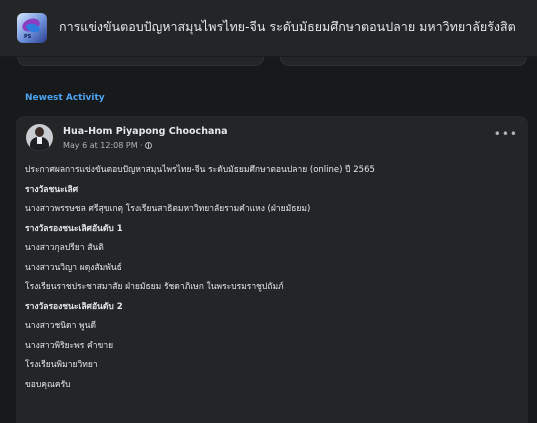 This screenshot has width=537, height=423. Describe the element at coordinates (74, 228) in the screenshot. I see `post-line-heading: รางวัลรองชนะเลิศอันดับ 1` at that location.